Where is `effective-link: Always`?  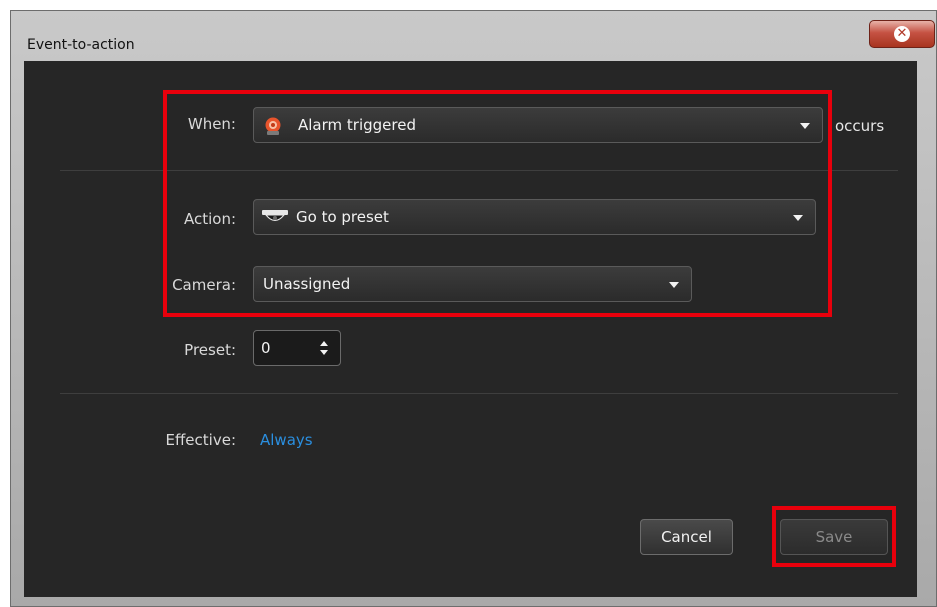 effective-link: Always is located at coordinates (286, 440).